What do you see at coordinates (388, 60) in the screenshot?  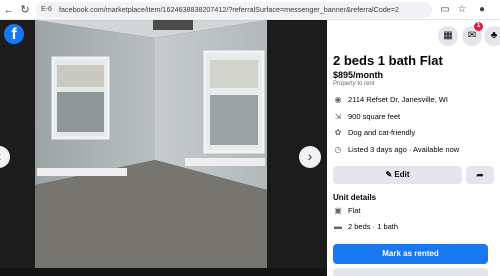 I see `listing-title: 2 beds 1 bath Flat` at bounding box center [388, 60].